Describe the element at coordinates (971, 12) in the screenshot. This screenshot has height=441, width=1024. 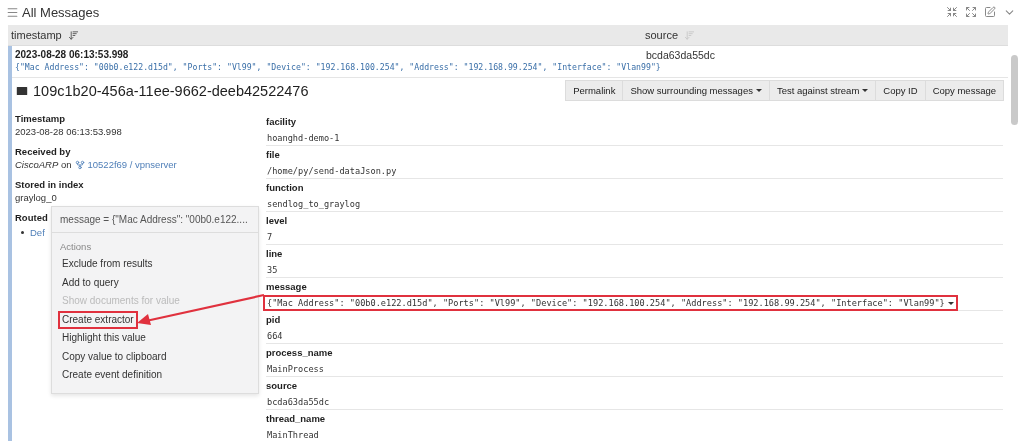
I see `expand-icon` at that location.